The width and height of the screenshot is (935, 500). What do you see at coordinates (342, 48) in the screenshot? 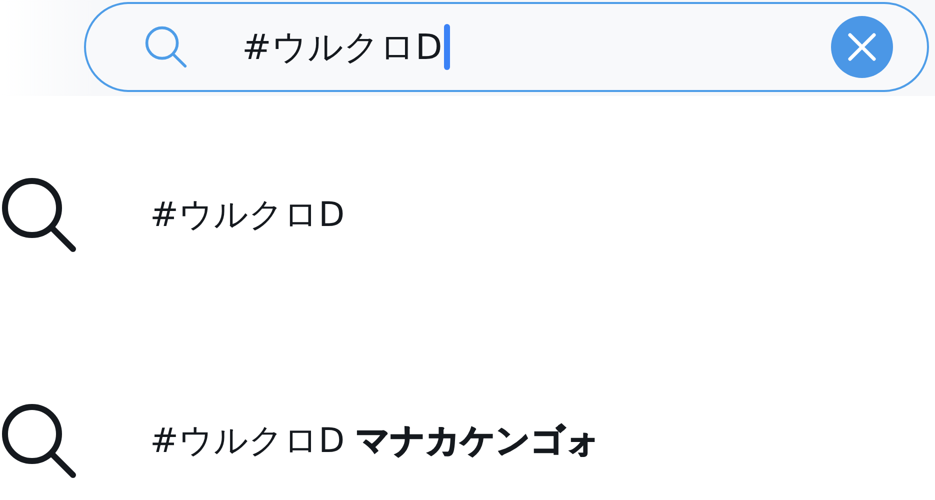
I see `search-text: #ウルクロD` at bounding box center [342, 48].